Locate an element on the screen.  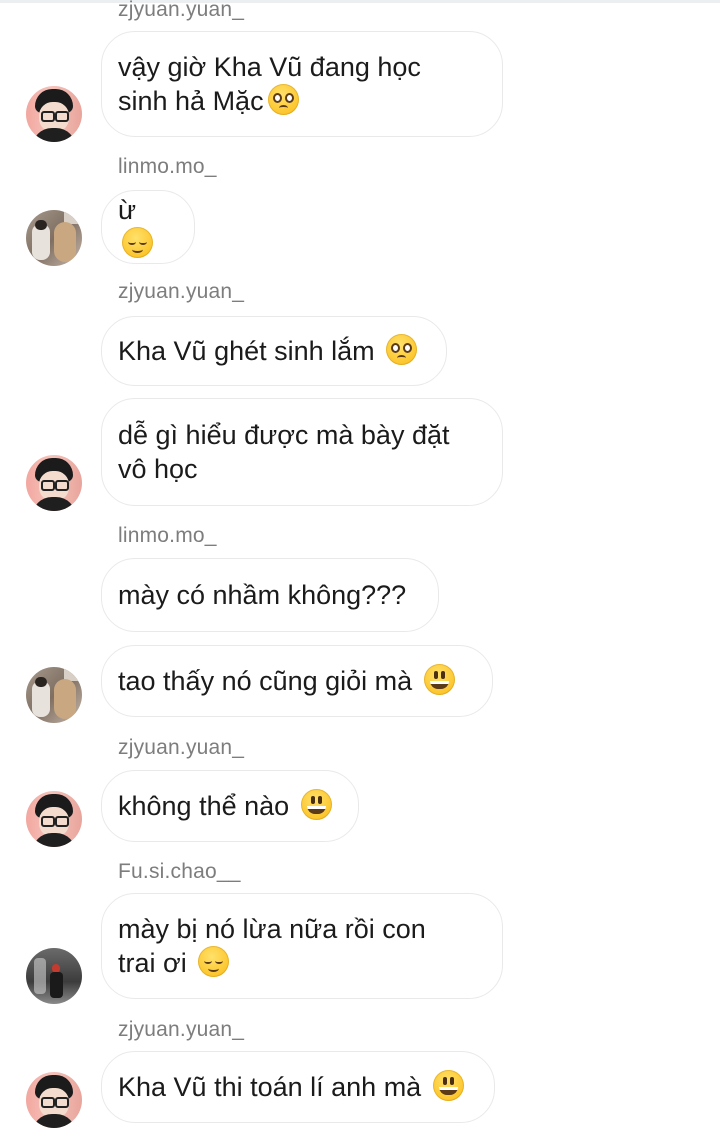
message-bubble: vậy giờ Kha Vũ đang học sinh hả Mặc is located at coordinates (302, 84).